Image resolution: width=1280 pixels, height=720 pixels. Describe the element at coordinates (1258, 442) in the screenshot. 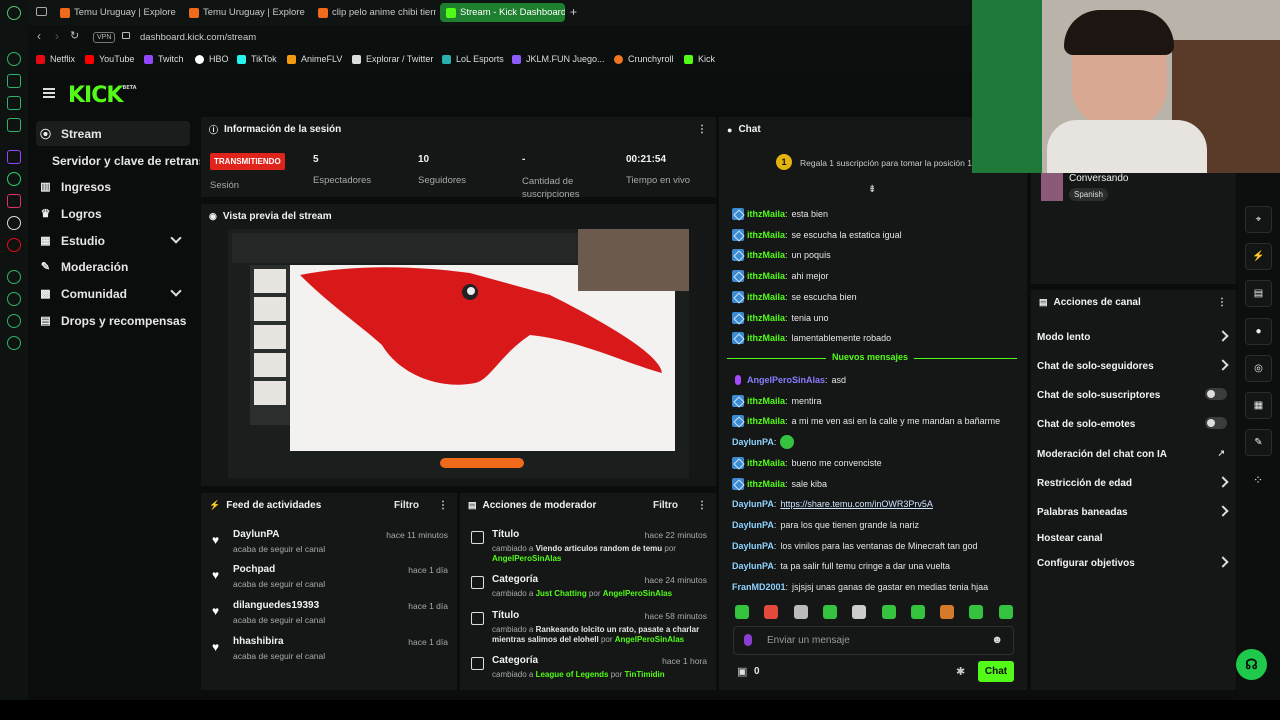

I see `wrench-icon: ✎` at that location.